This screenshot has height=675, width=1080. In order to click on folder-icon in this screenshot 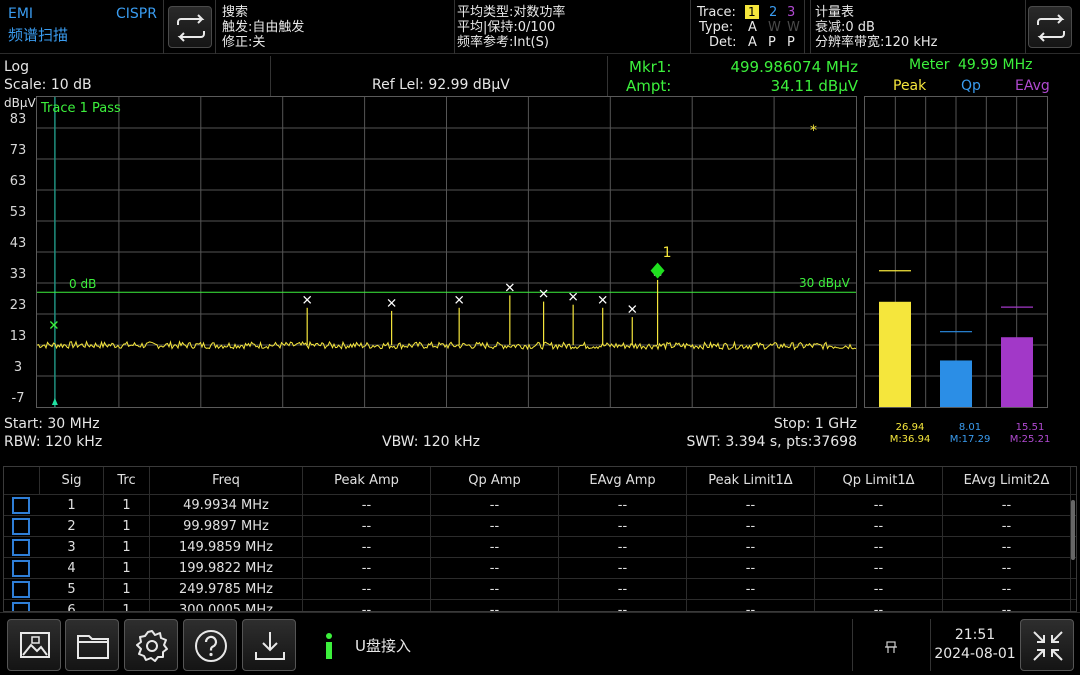, I will do `click(93, 647)`.